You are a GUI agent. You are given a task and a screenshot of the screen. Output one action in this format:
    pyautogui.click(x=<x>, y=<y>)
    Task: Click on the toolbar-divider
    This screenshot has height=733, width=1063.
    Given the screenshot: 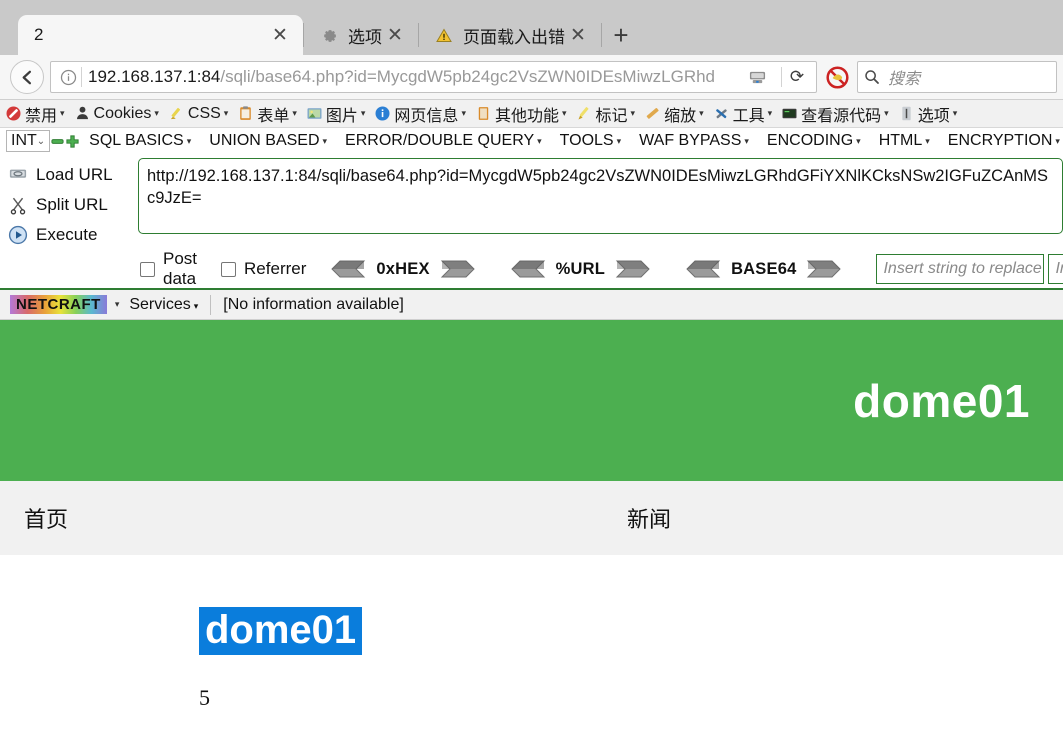 What is the action you would take?
    pyautogui.click(x=211, y=304)
    